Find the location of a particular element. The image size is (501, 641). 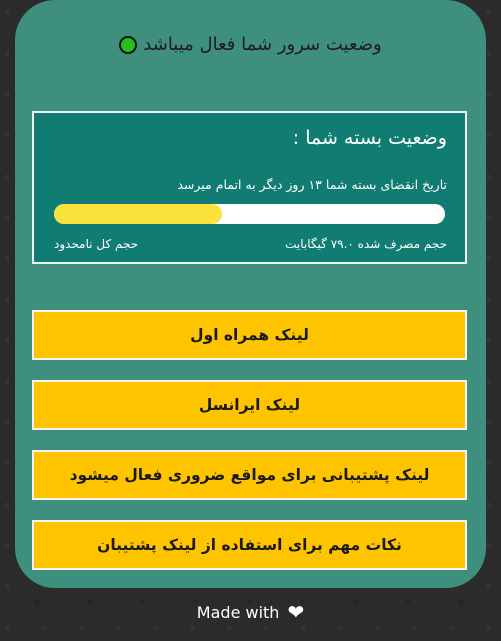

link-tips-button: نکات مهم برای استفاده از لینک پشتیبان is located at coordinates (249, 545).